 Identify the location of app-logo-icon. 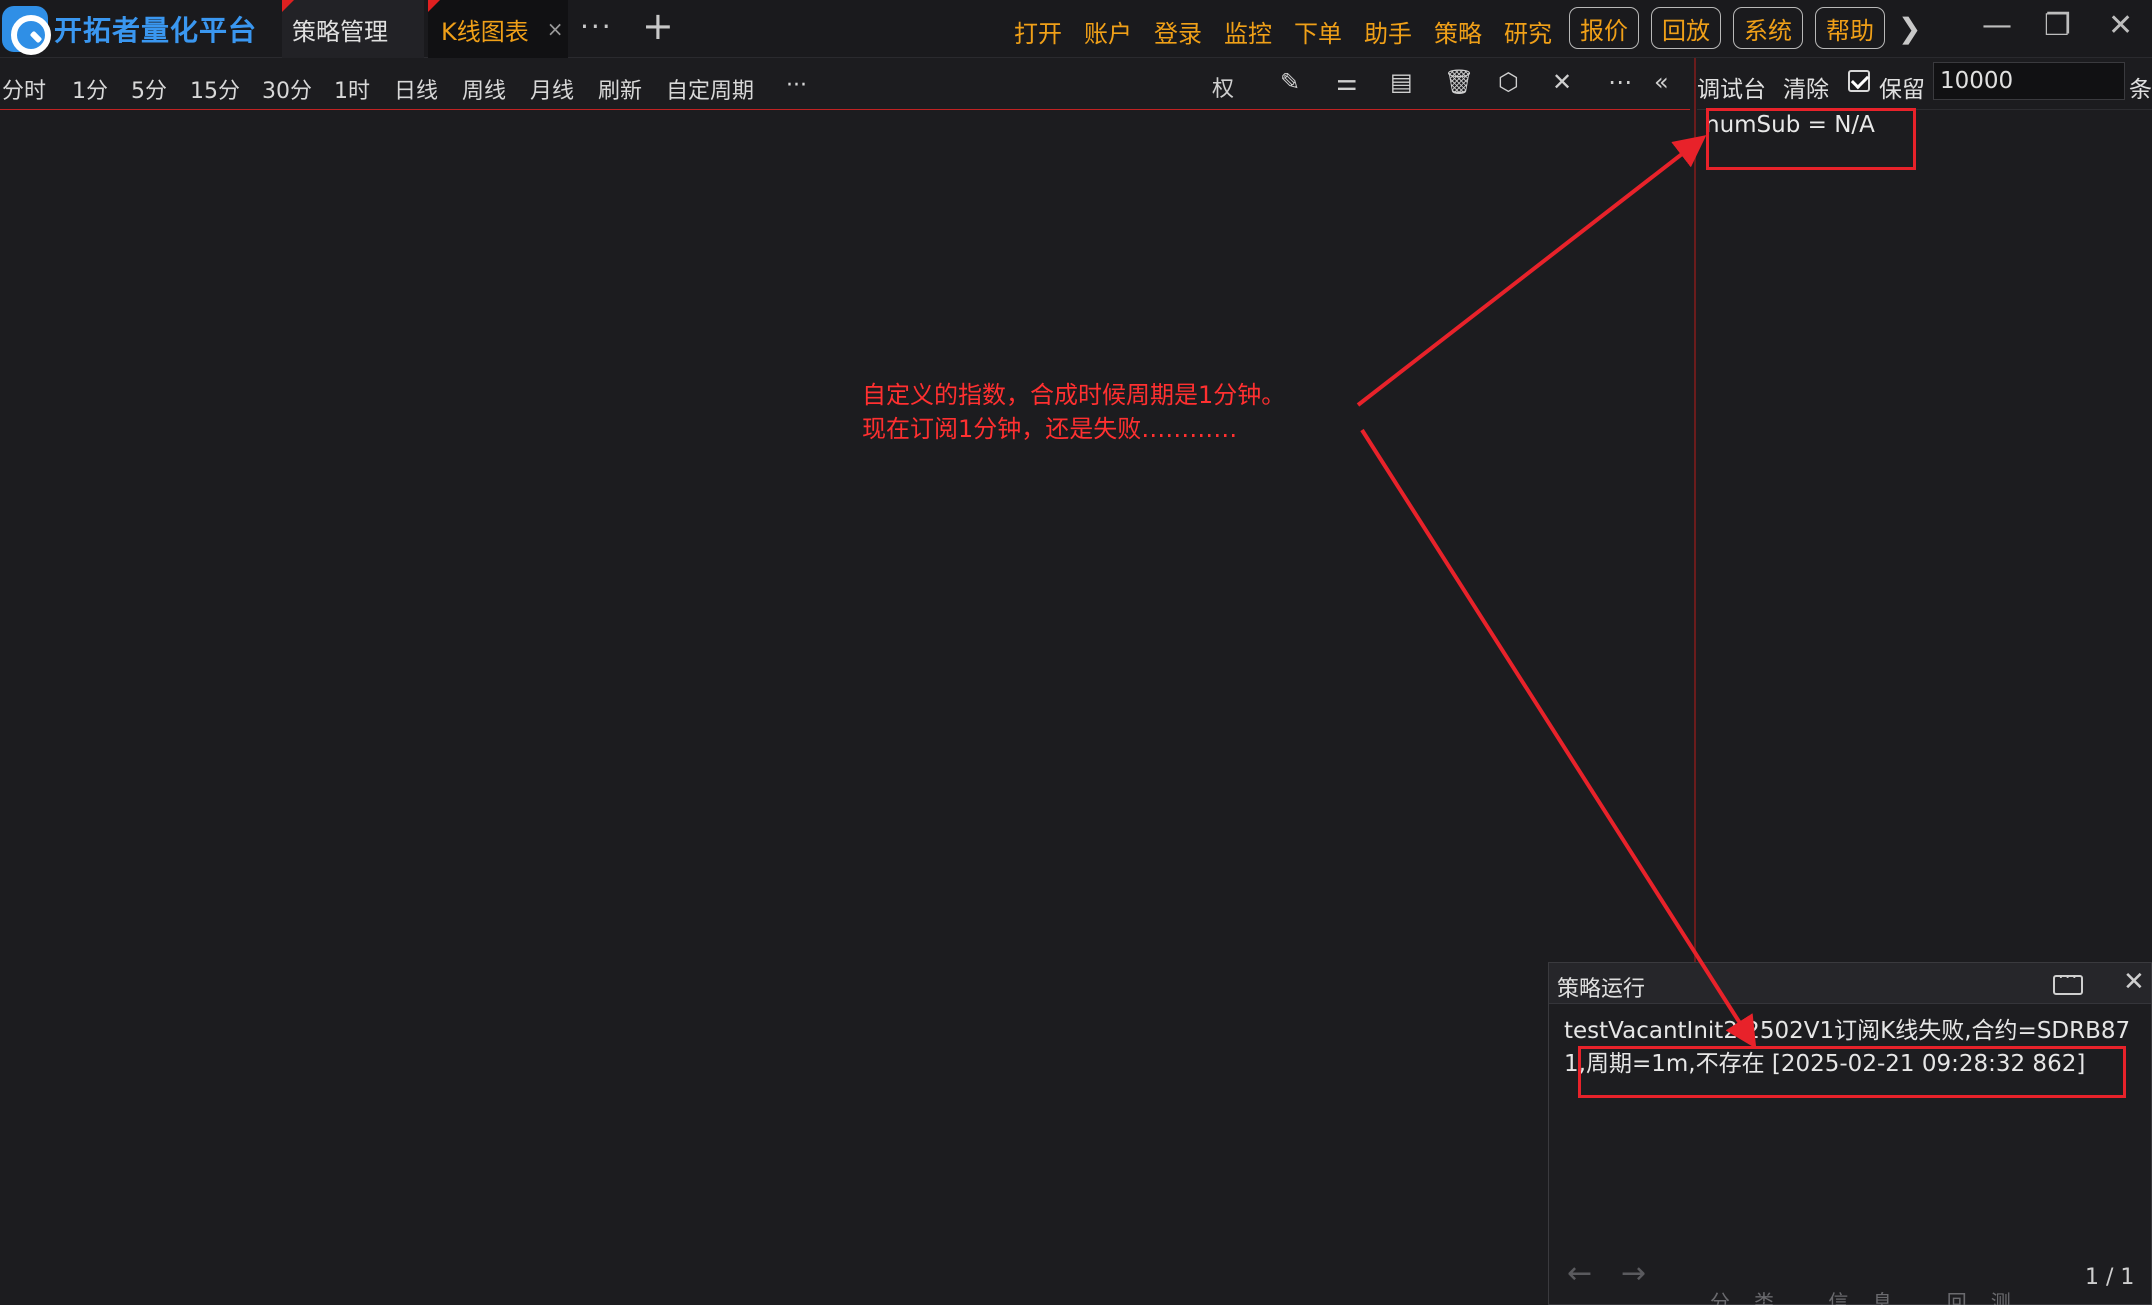
(26, 30).